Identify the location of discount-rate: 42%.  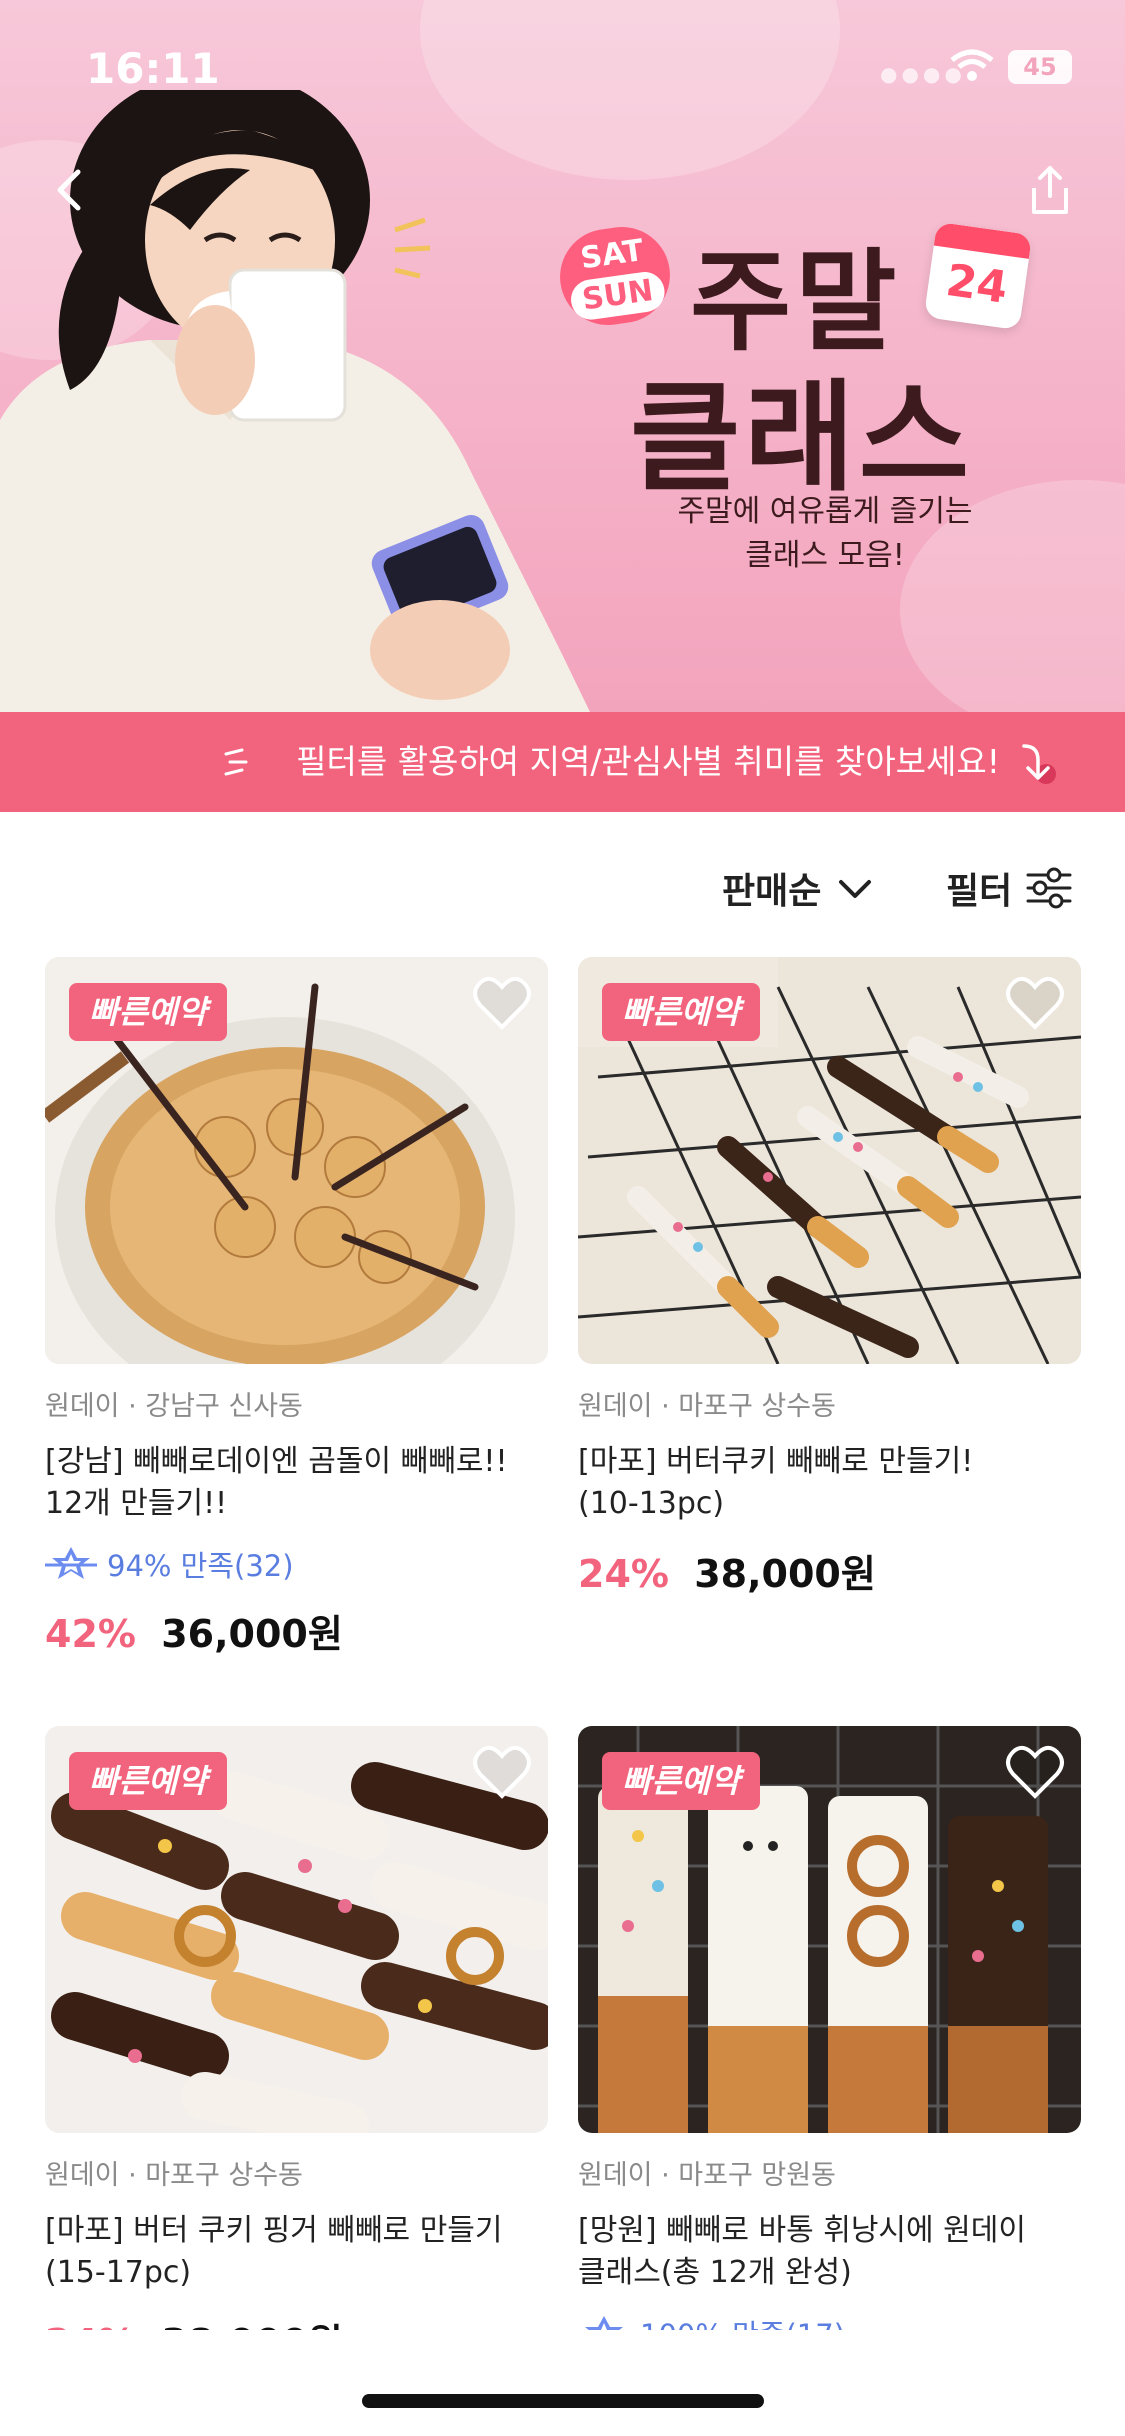
(90, 1634).